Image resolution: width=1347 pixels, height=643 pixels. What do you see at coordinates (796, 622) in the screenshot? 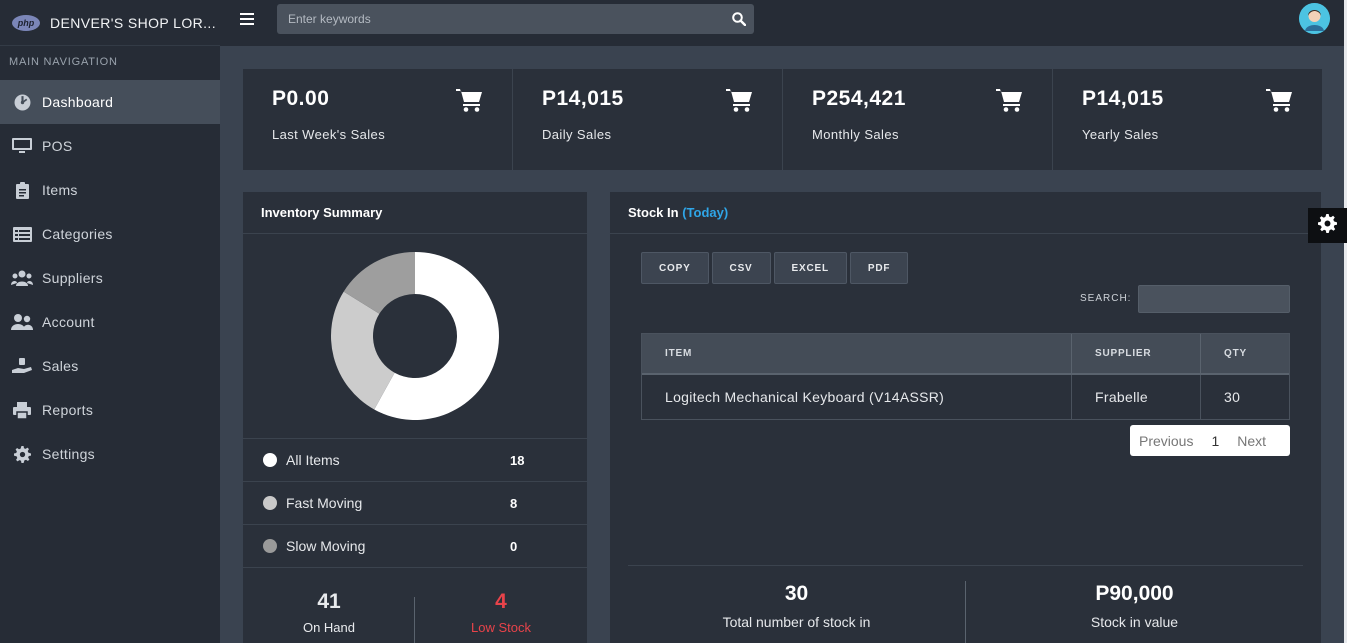
I see `total-stock-in-label: Total number of stock in` at bounding box center [796, 622].